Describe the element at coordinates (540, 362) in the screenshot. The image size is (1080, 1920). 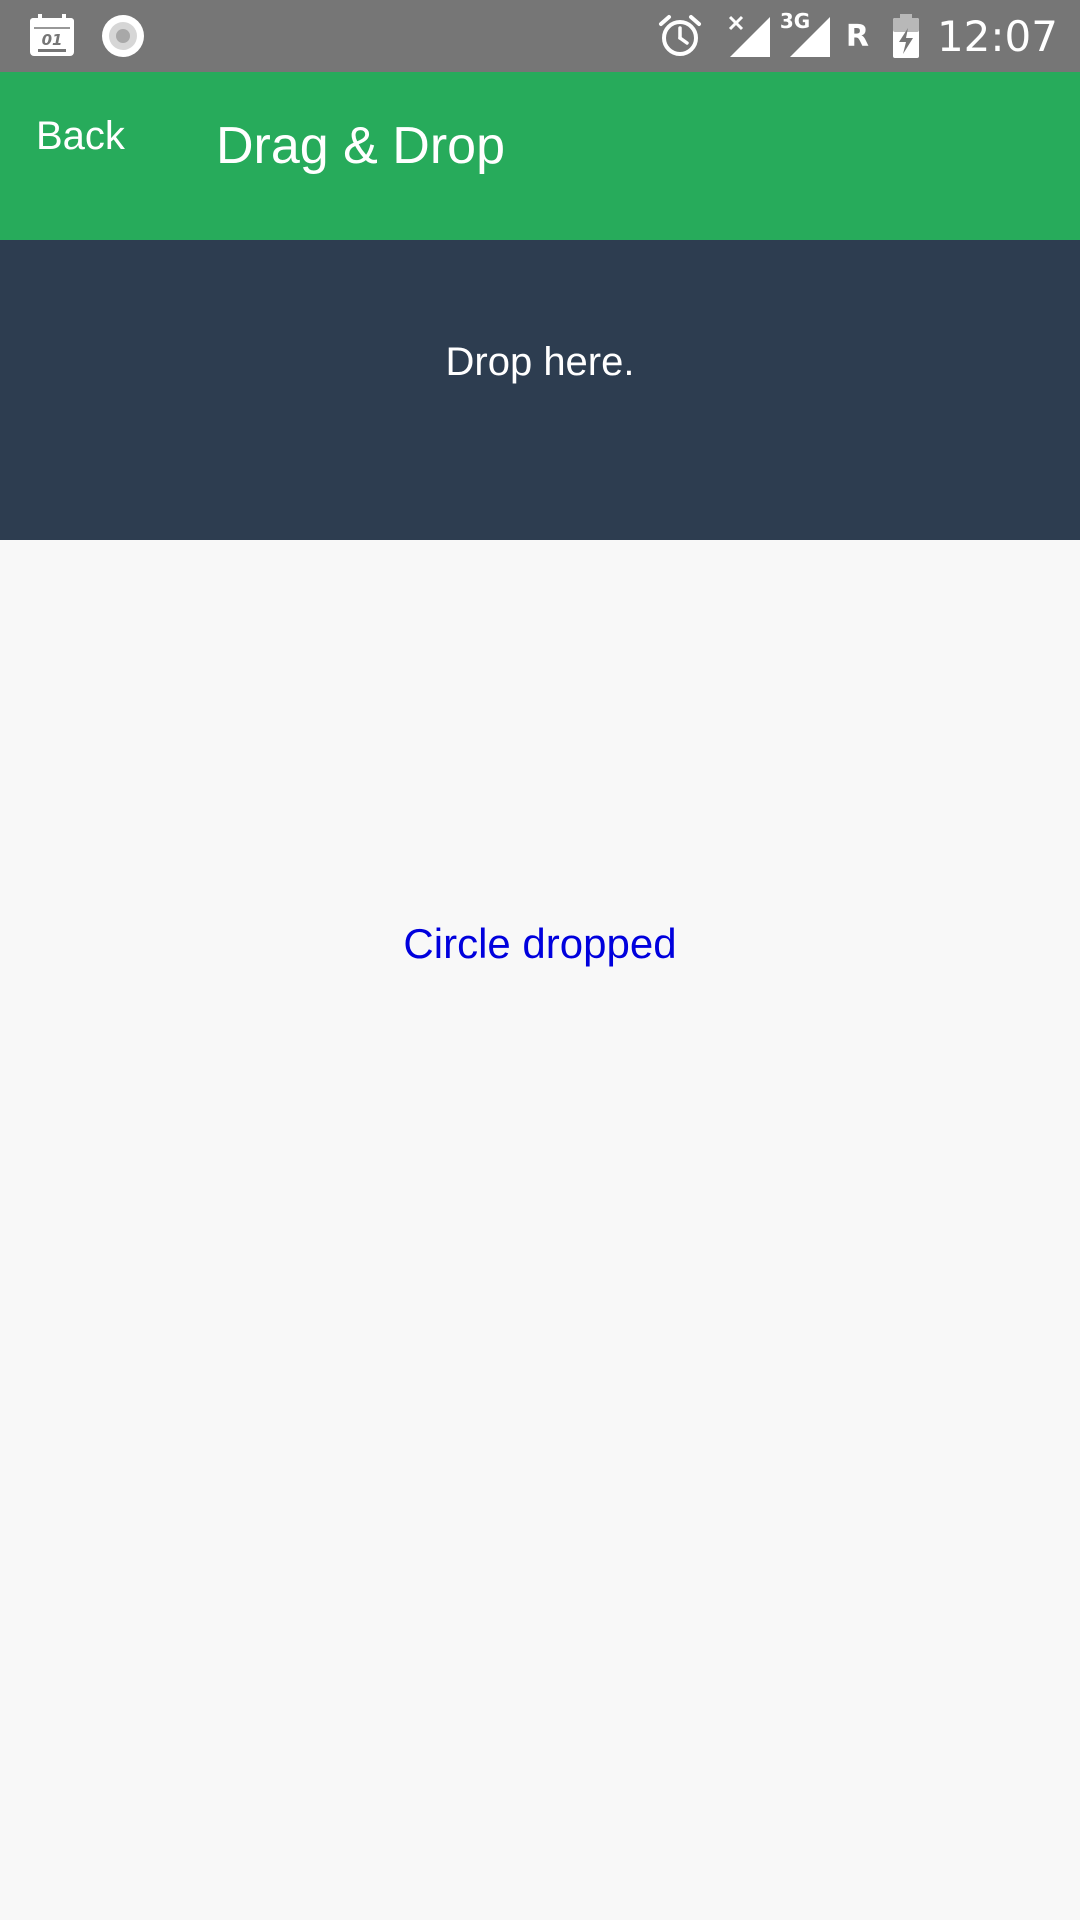
I see `drop-target-label: Drop here.` at that location.